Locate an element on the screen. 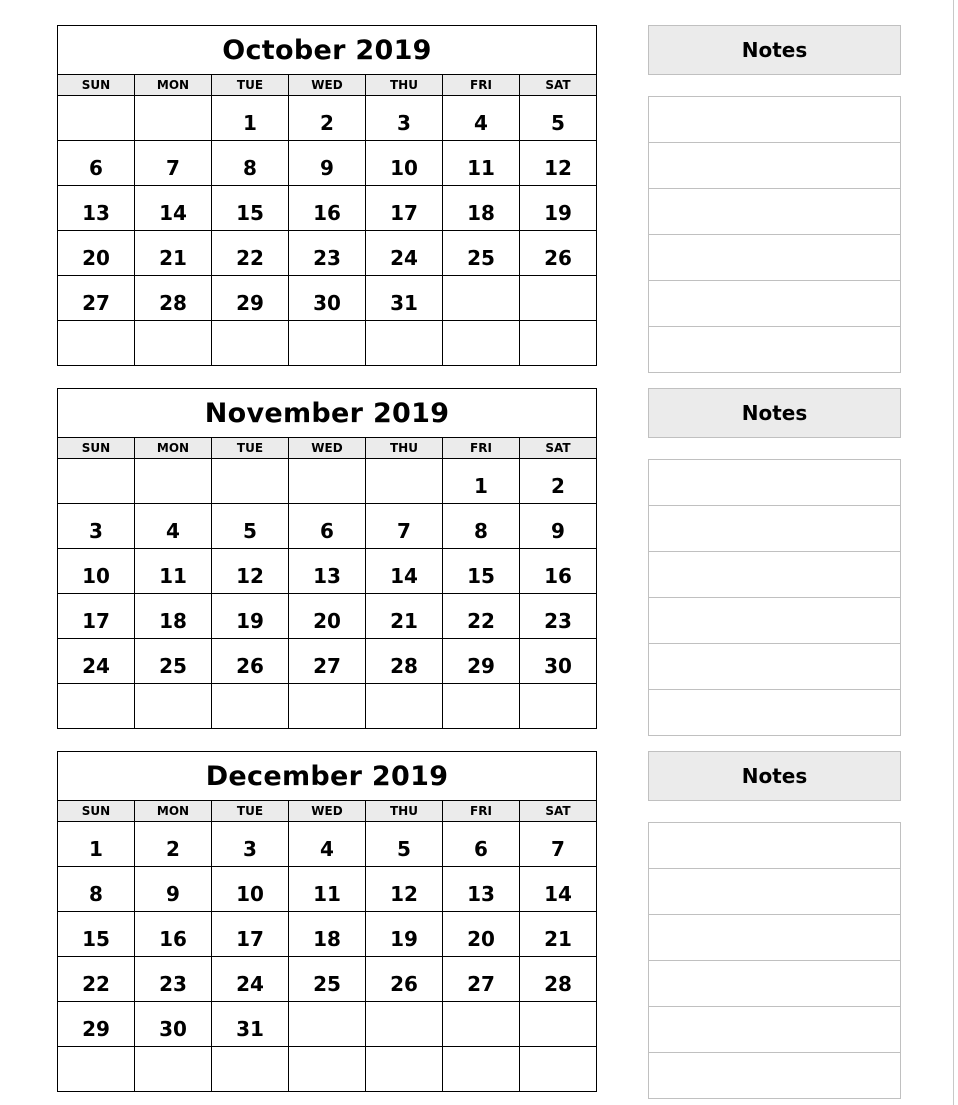 This screenshot has width=958, height=1105. day-cell: 4 is located at coordinates (327, 844).